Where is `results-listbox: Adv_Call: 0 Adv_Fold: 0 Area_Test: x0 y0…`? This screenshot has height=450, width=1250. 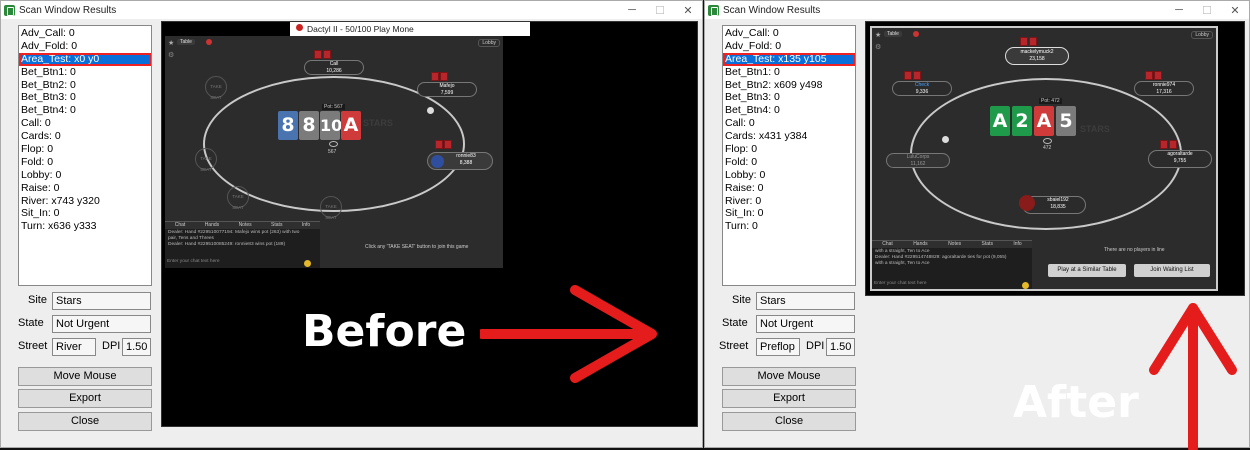
results-listbox: Adv_Call: 0 Adv_Fold: 0 Area_Test: x0 y0… is located at coordinates (85, 155).